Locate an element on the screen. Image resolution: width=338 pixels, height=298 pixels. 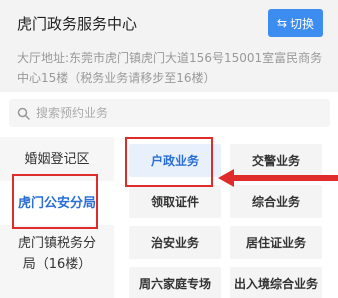
sidebar-item-marriage-registration: 婚姻登记区 is located at coordinates (57, 159).